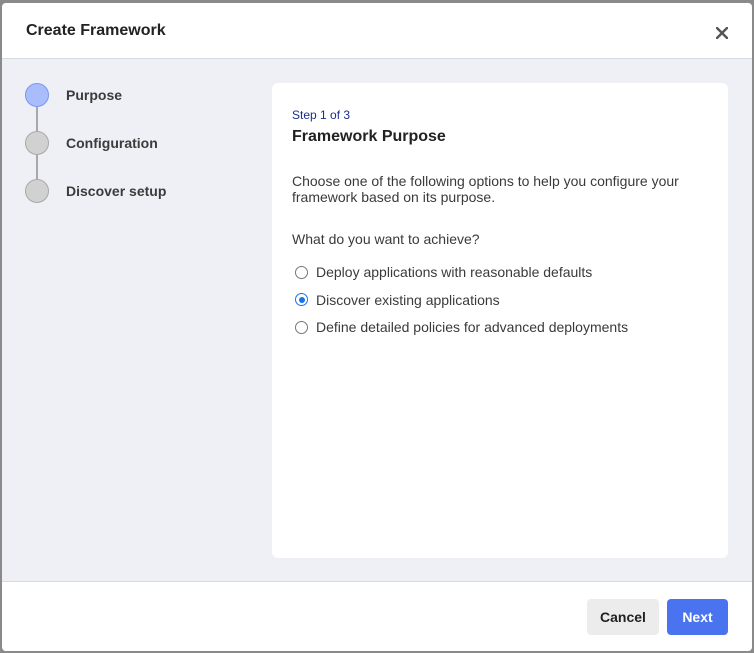  What do you see at coordinates (377, 31) in the screenshot?
I see `dialog-header: Create Framework` at bounding box center [377, 31].